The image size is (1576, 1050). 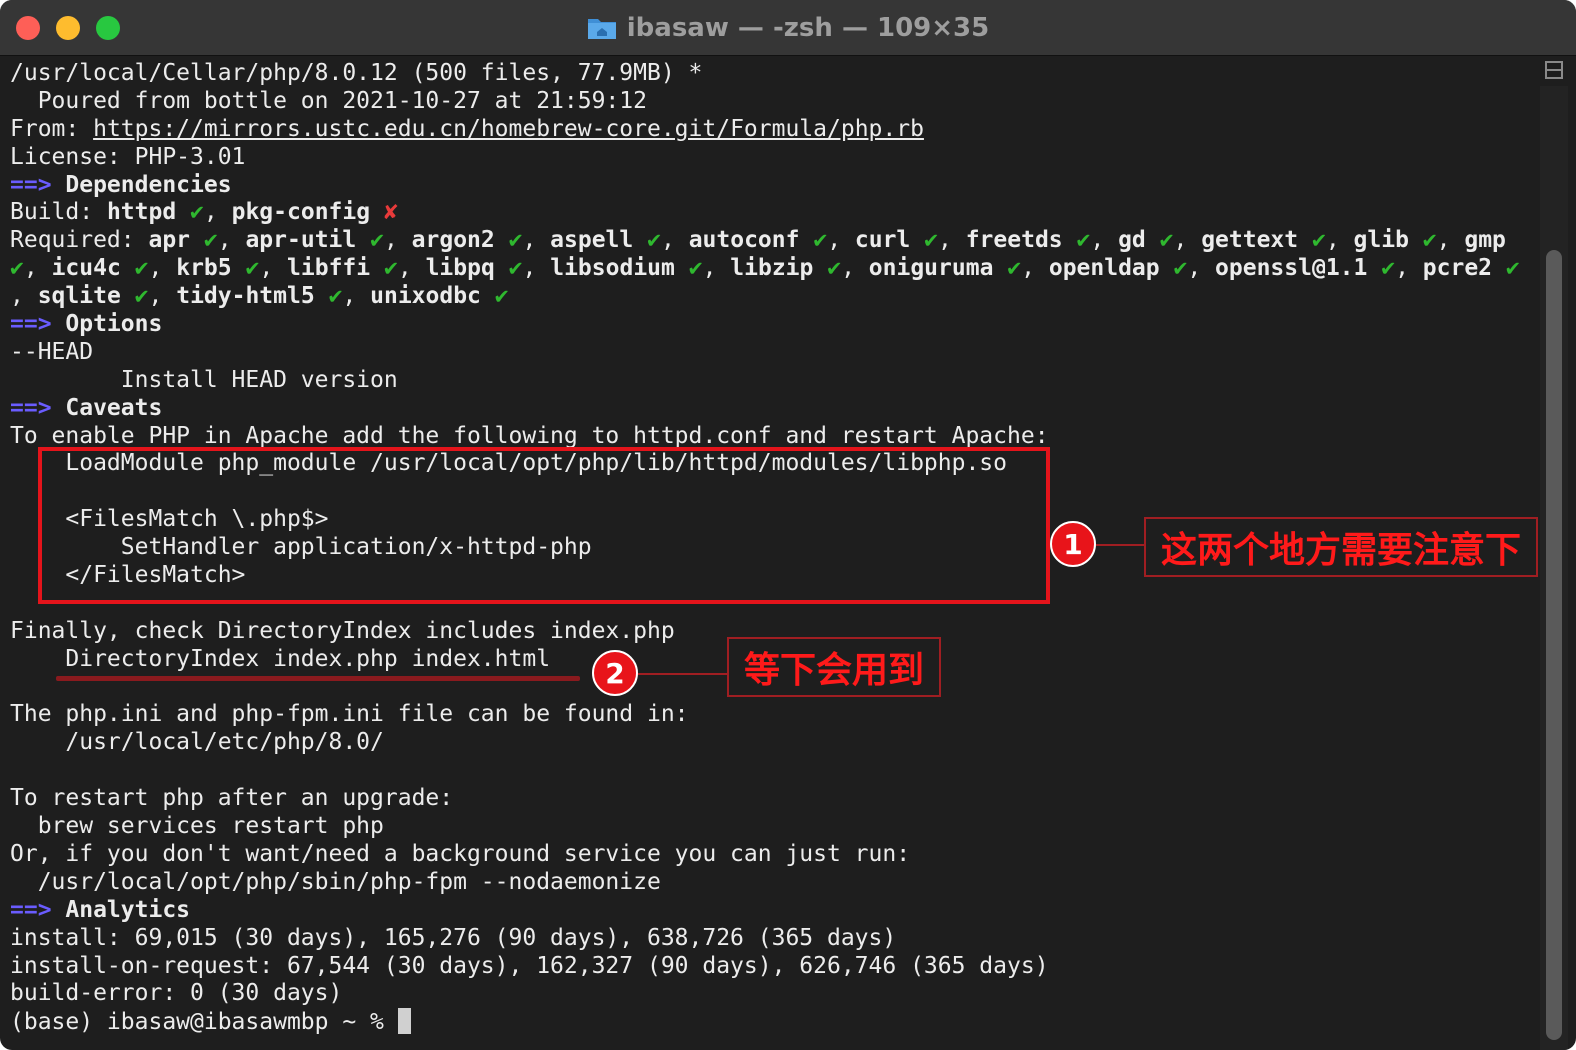 What do you see at coordinates (197, 826) in the screenshot?
I see `text-segment: brew services restart php` at bounding box center [197, 826].